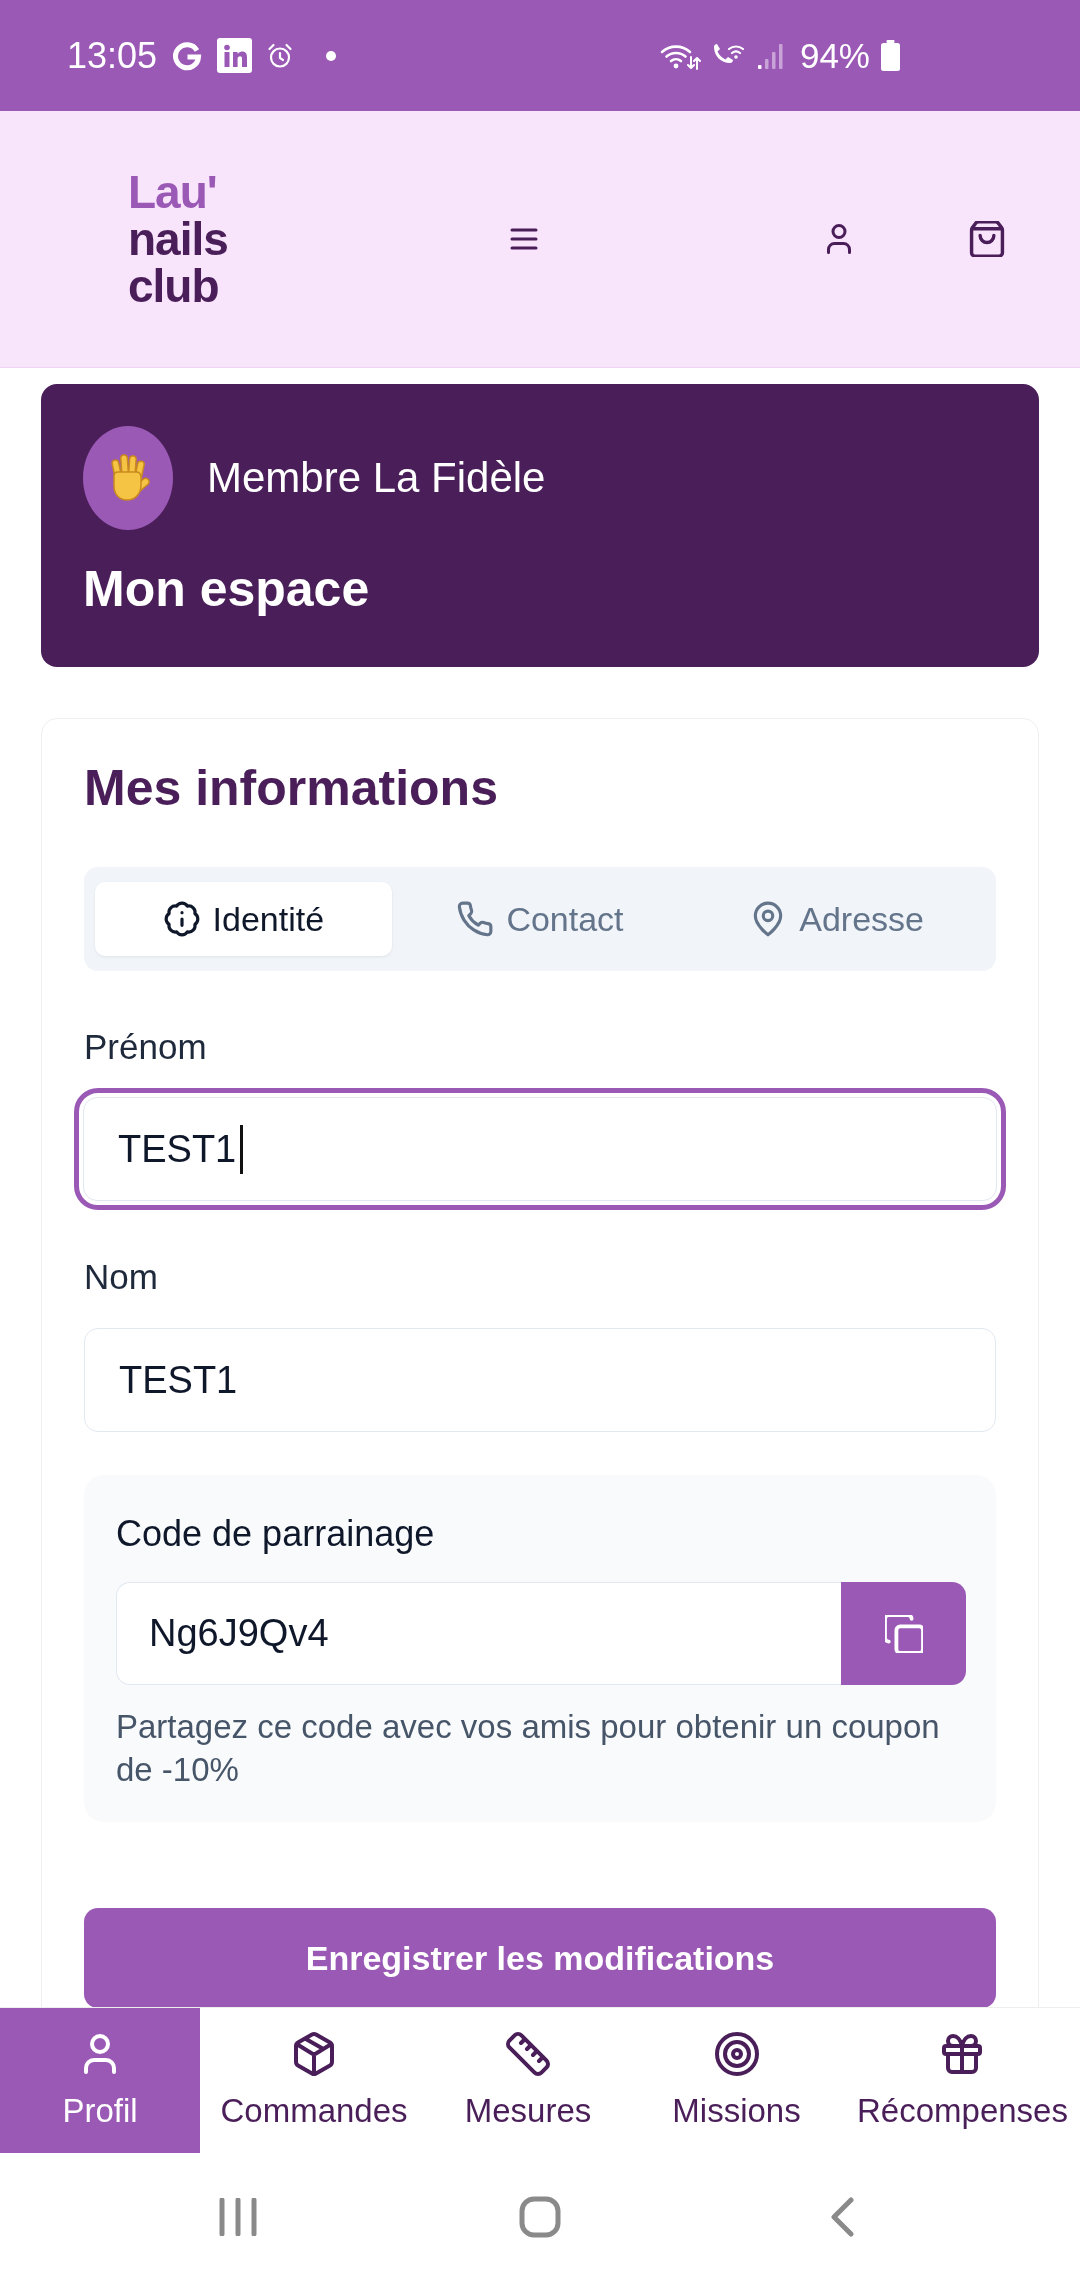  What do you see at coordinates (376, 478) in the screenshot?
I see `membership-level: Membre La Fidèle` at bounding box center [376, 478].